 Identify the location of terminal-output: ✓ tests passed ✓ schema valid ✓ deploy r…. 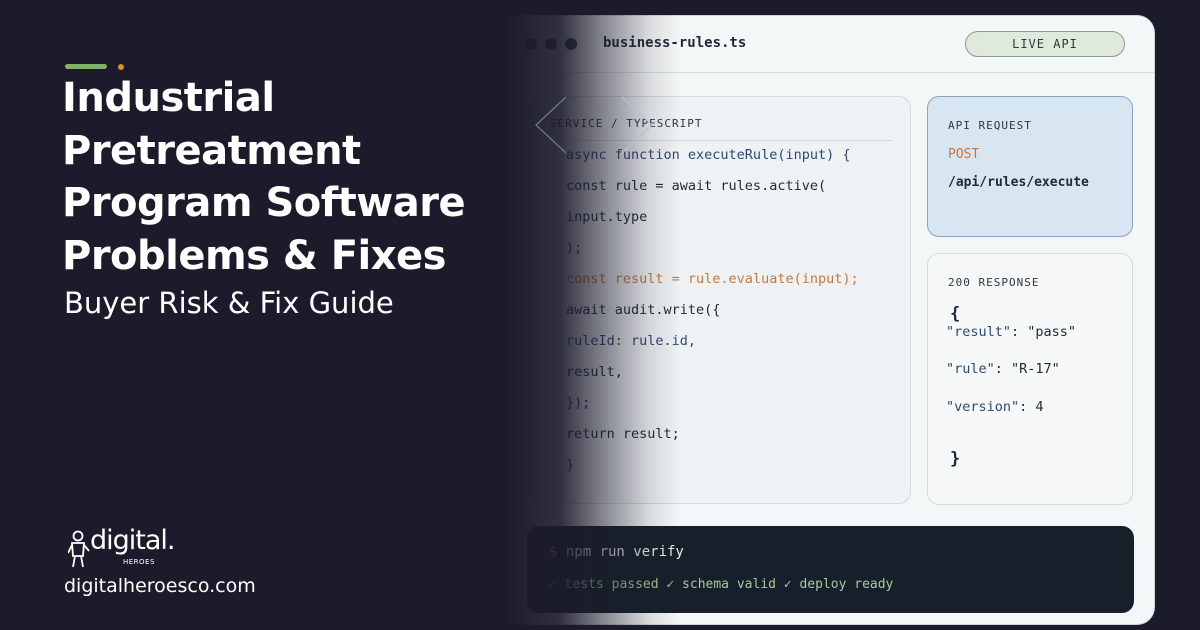
(721, 584).